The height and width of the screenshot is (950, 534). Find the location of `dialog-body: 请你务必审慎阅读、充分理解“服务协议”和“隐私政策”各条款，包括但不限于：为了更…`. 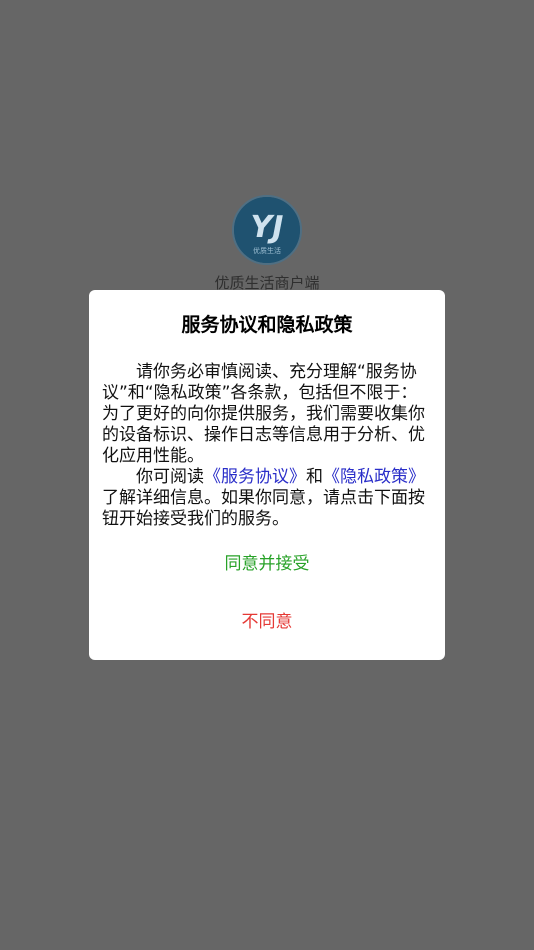

dialog-body: 请你务必审慎阅读、充分理解“服务协议”和“隐私政策”各条款，包括但不限于：为了更… is located at coordinates (267, 446).